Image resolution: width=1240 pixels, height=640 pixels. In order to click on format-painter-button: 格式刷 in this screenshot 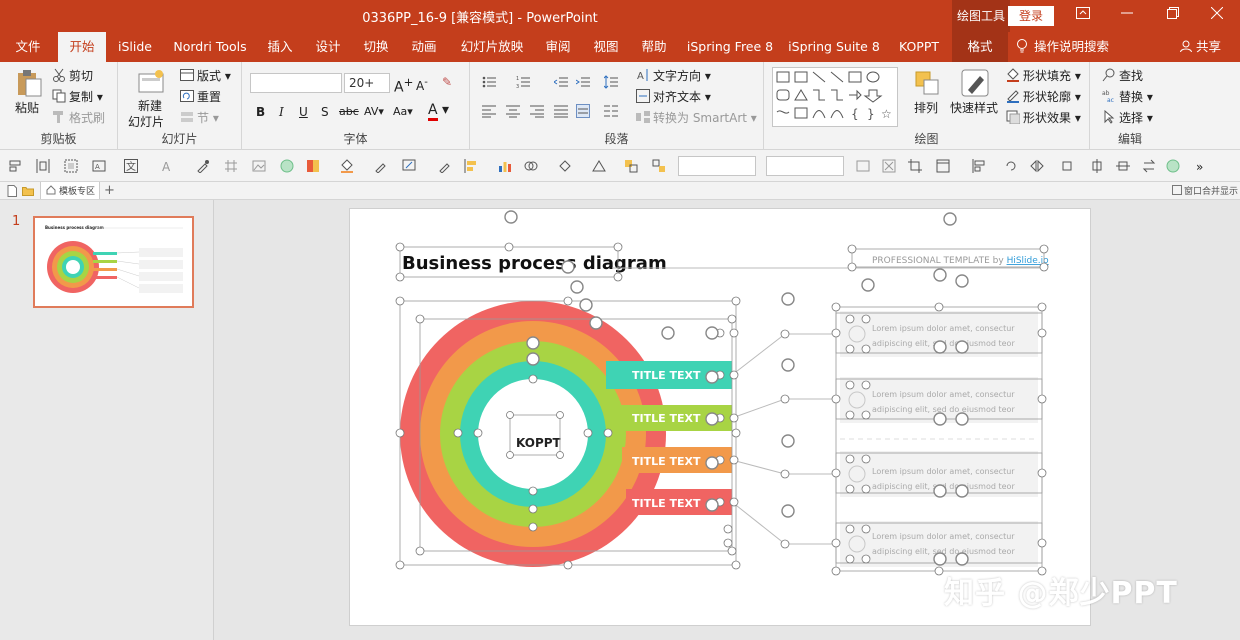, I will do `click(78, 118)`.